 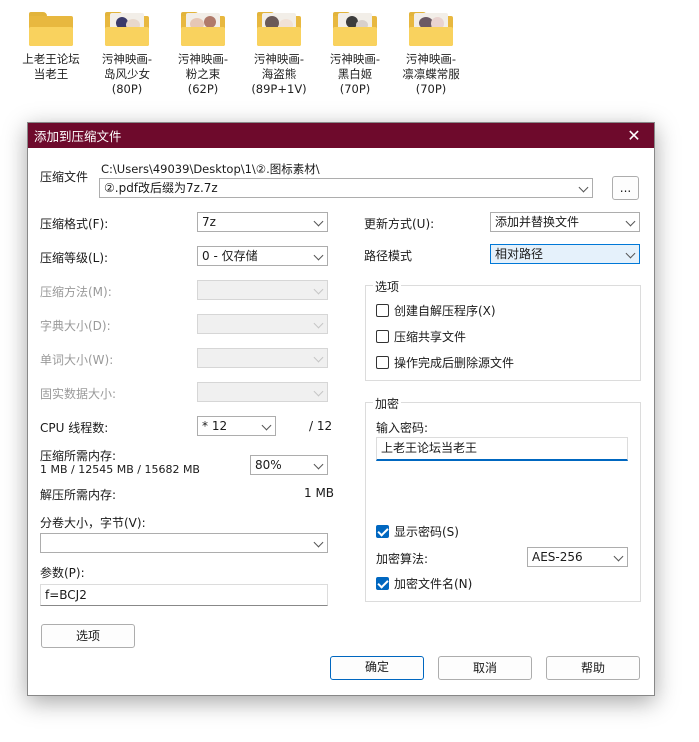 What do you see at coordinates (387, 403) in the screenshot?
I see `encrypt-group-title: 加密` at bounding box center [387, 403].